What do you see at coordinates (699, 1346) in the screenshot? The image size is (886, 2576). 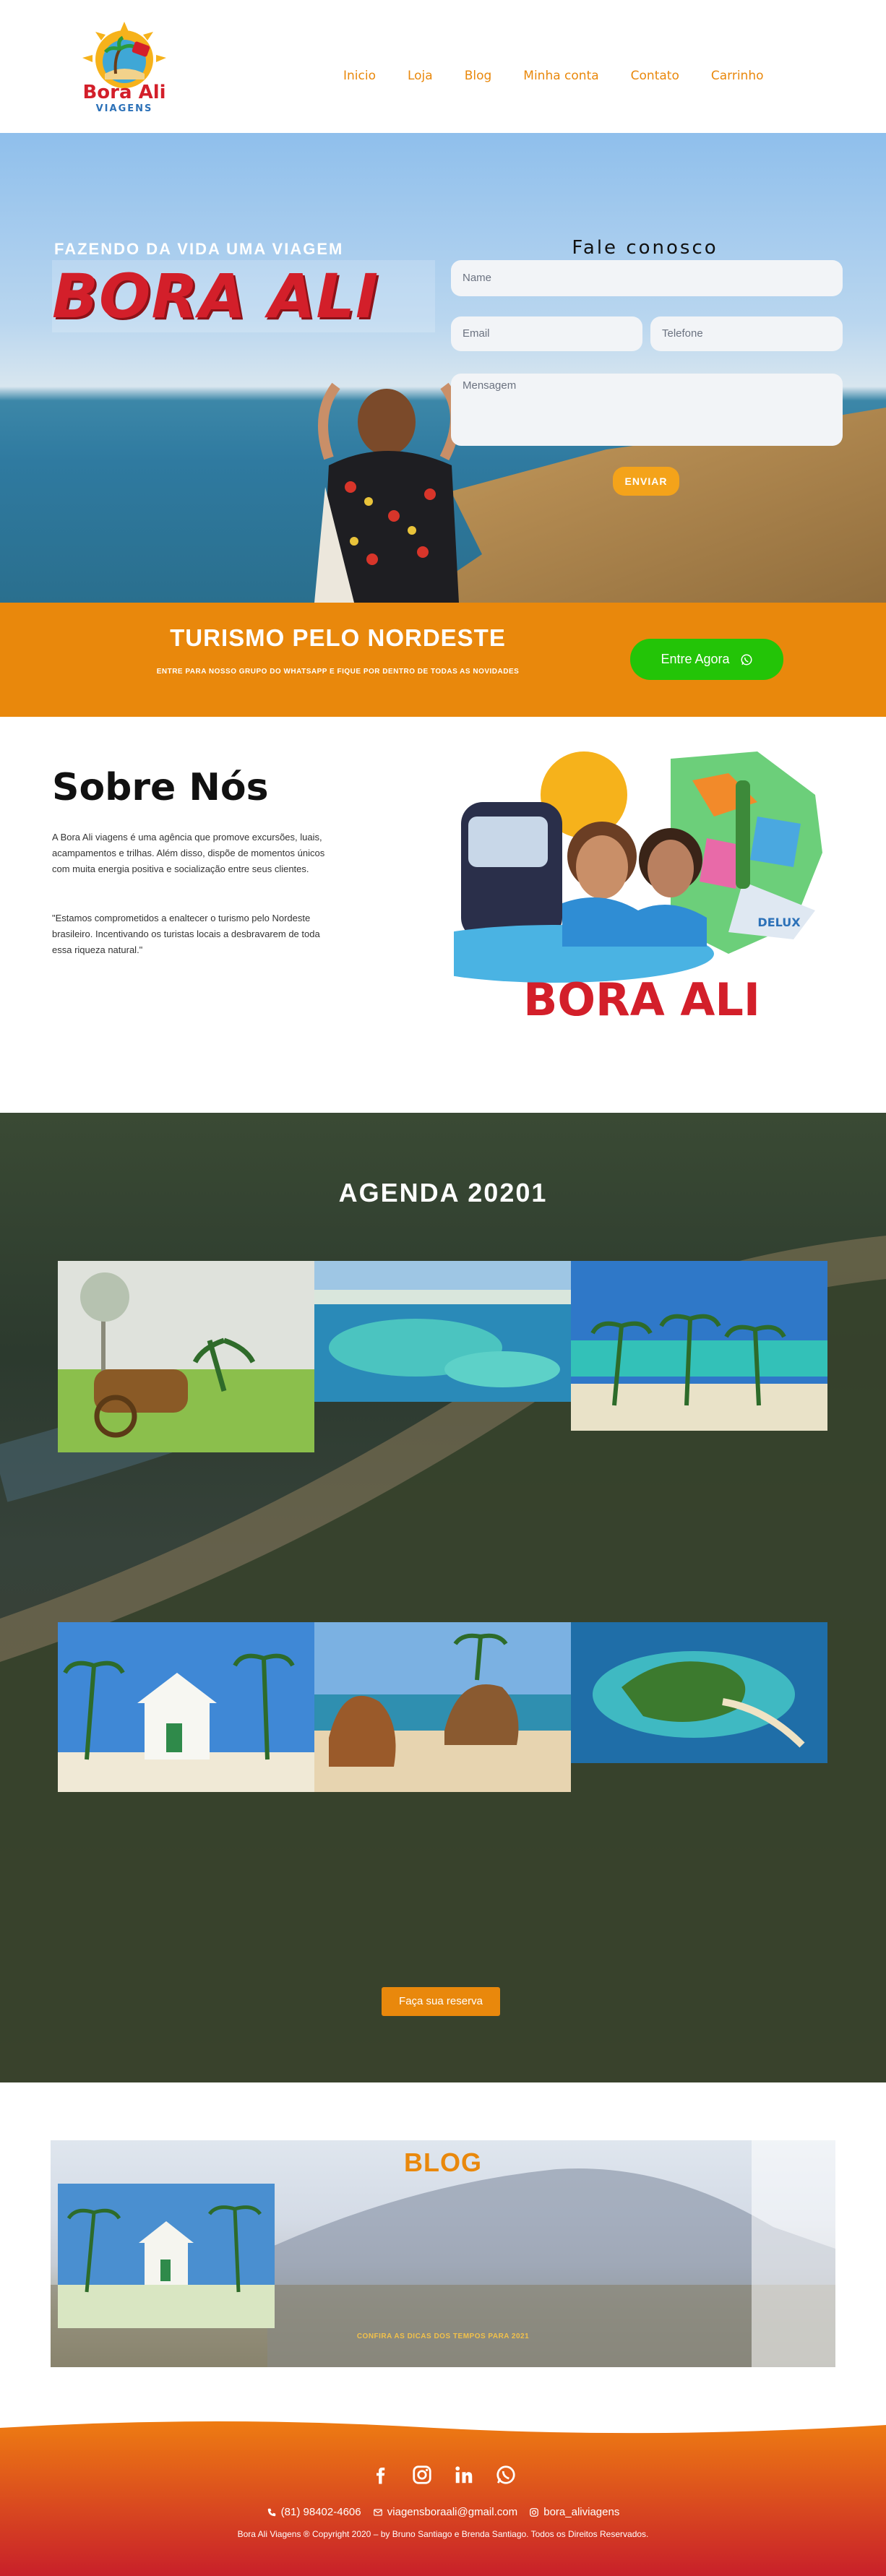 I see `agenda-tile-palm-beach` at bounding box center [699, 1346].